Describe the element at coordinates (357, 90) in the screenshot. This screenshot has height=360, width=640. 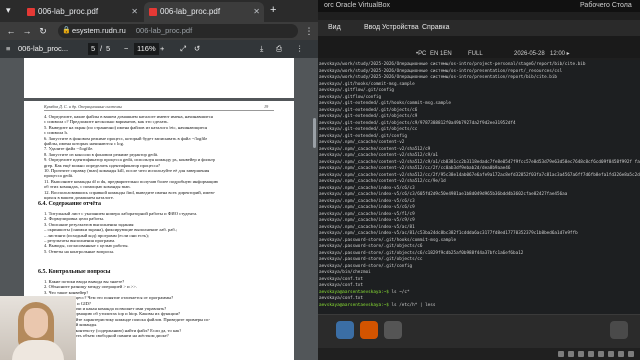
I see `terminal-line: aevskaya/.gitflow/.git/config` at that location.